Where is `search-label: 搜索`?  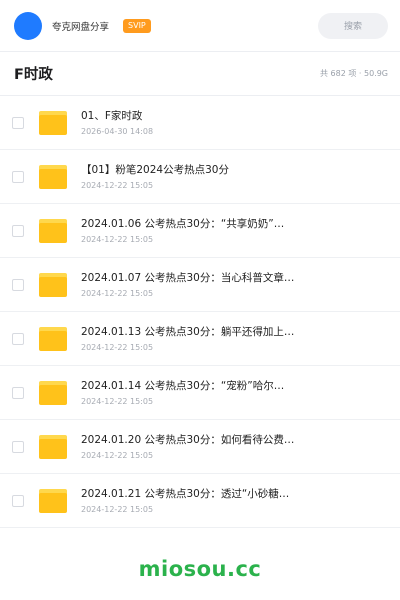
search-label: 搜索 is located at coordinates (352, 27).